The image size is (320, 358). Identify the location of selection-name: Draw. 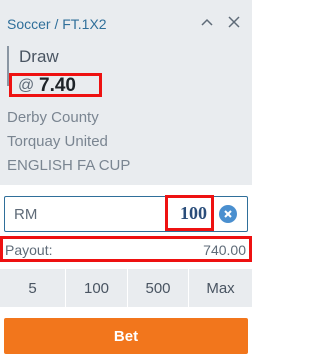
(39, 56).